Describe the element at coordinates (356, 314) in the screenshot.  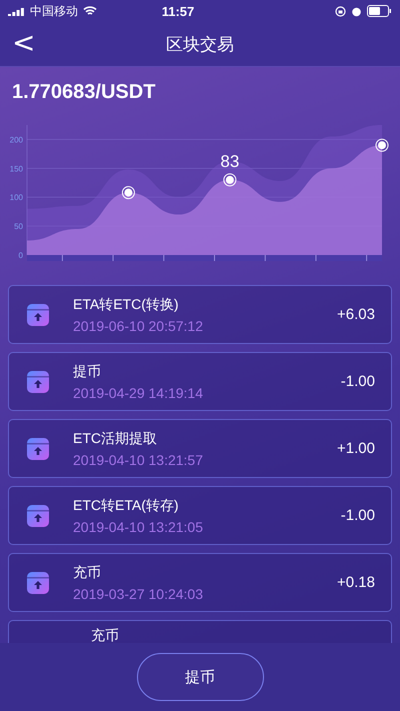
I see `record-amount: +6.03` at that location.